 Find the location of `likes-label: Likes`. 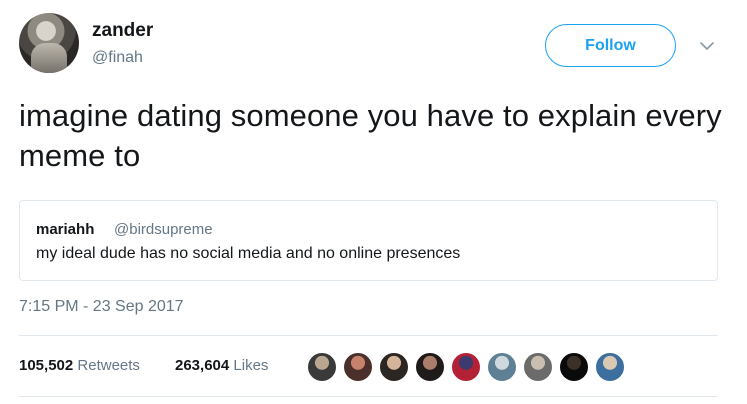

likes-label: Likes is located at coordinates (251, 365).